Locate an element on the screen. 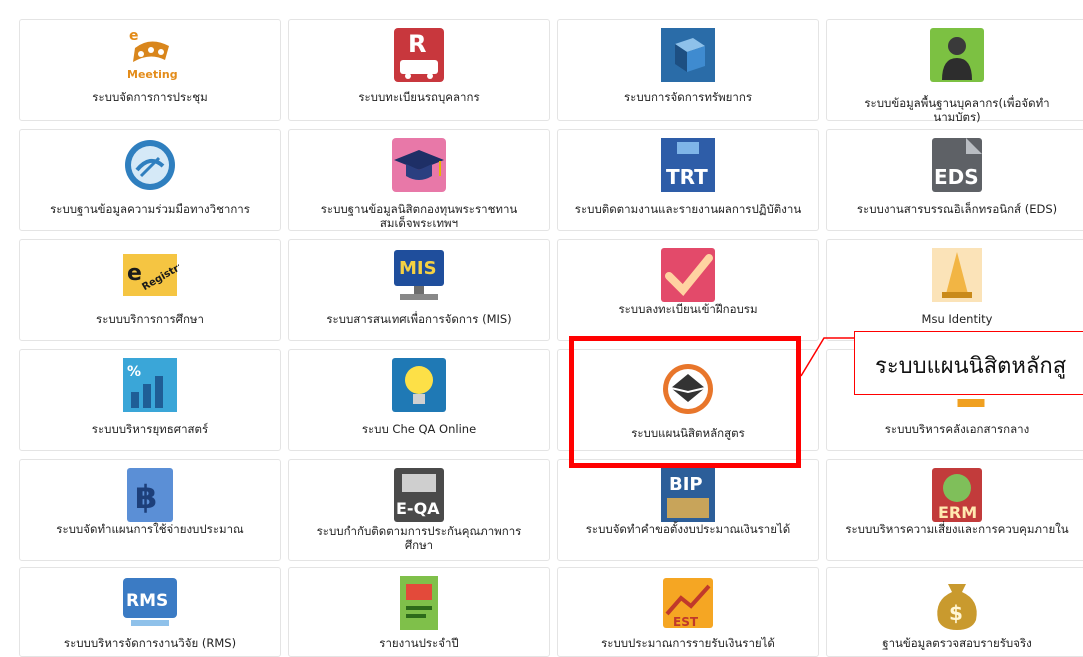 This screenshot has height=657, width=1083. tile-msu-identity: Msu Identity is located at coordinates (954, 290).